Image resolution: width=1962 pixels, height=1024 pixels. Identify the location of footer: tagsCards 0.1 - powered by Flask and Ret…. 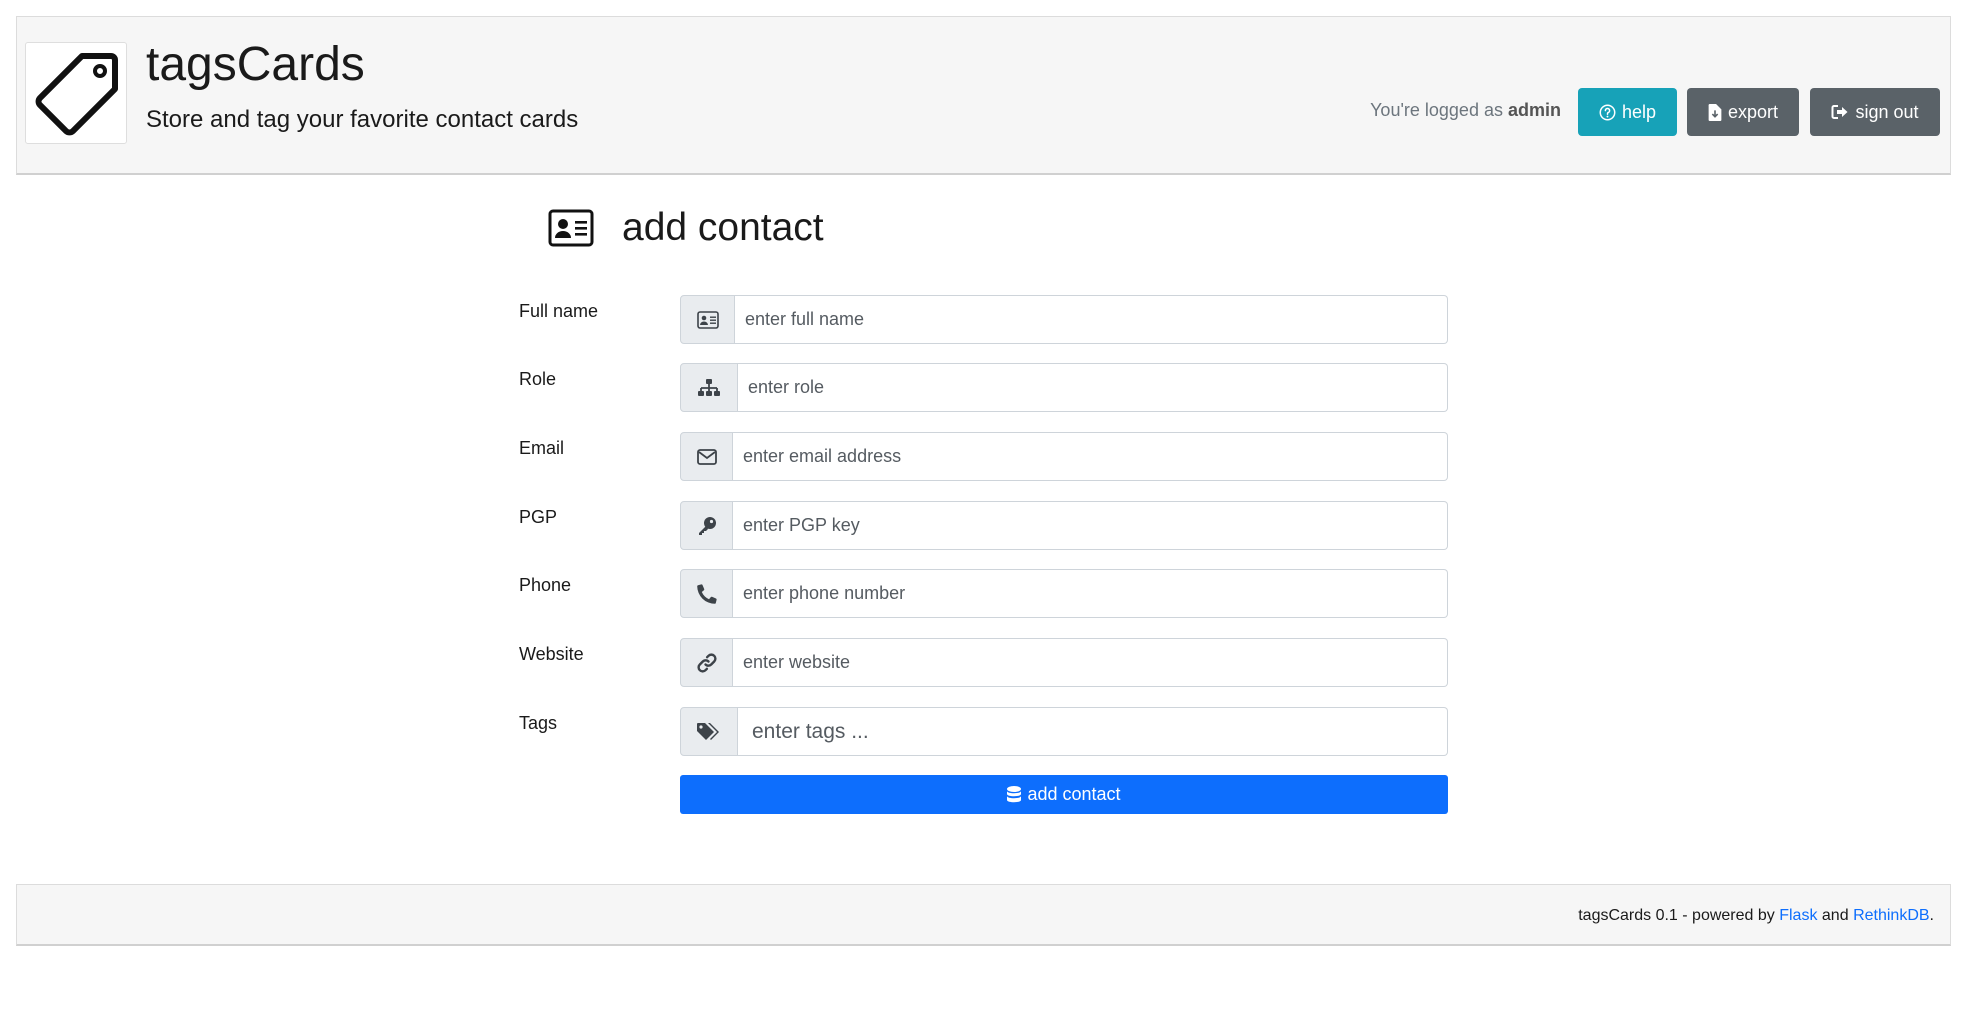
(983, 915).